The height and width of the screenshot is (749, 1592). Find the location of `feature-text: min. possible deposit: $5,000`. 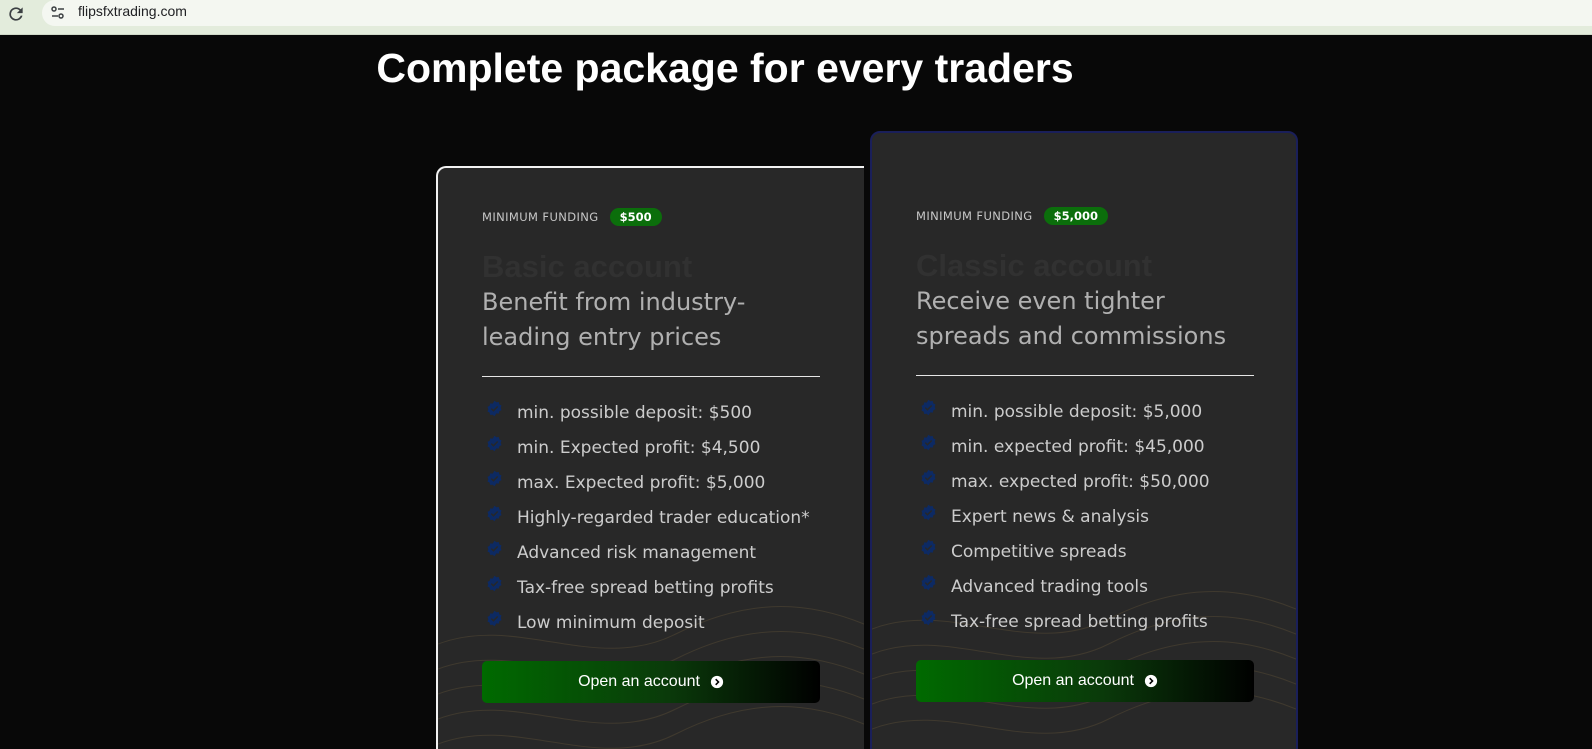

feature-text: min. possible deposit: $5,000 is located at coordinates (1077, 411).